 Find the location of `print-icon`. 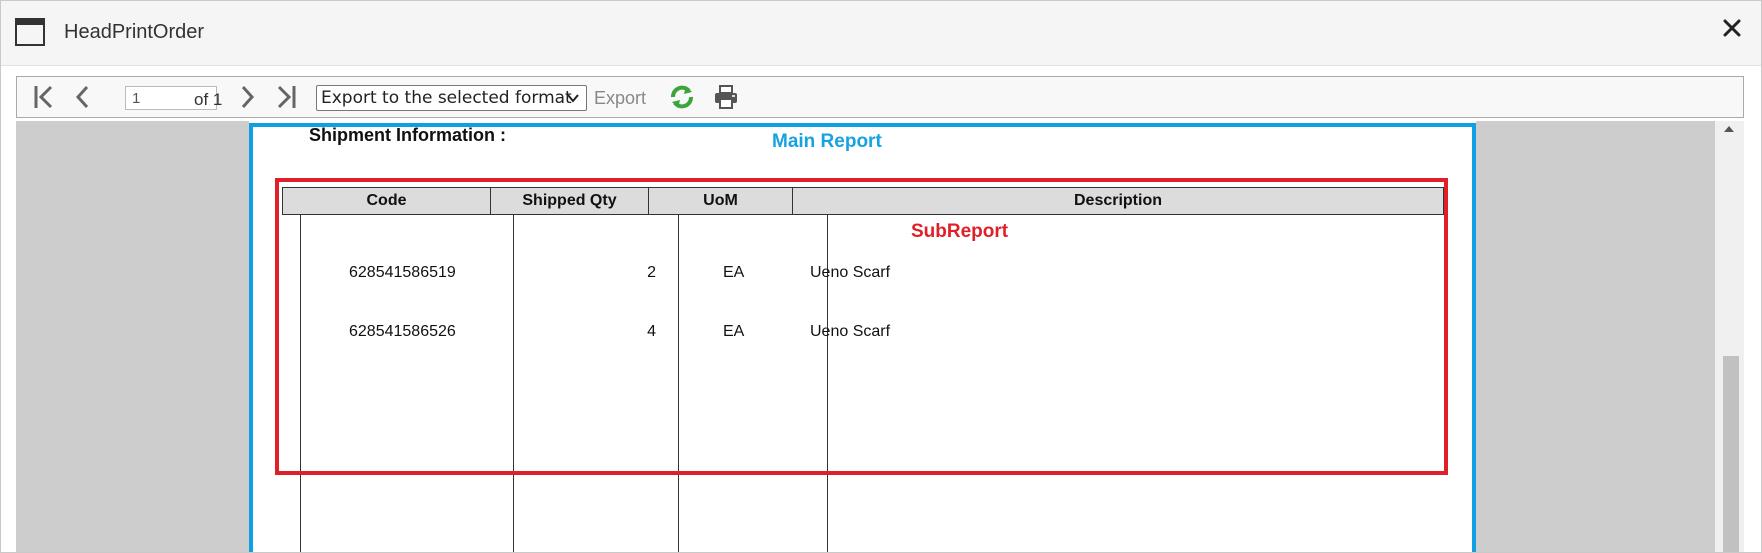

print-icon is located at coordinates (726, 97).